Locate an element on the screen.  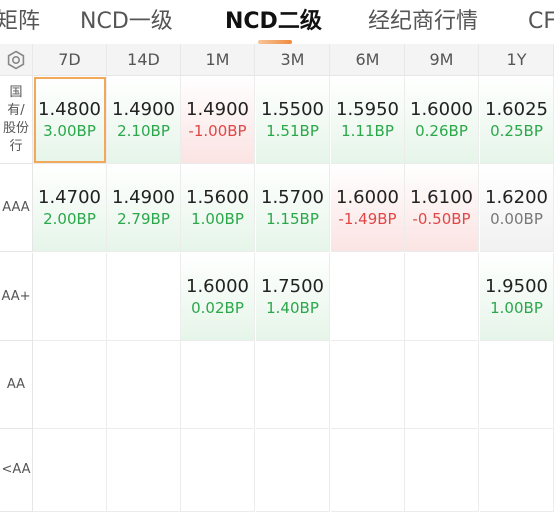
settings-button is located at coordinates (16, 60).